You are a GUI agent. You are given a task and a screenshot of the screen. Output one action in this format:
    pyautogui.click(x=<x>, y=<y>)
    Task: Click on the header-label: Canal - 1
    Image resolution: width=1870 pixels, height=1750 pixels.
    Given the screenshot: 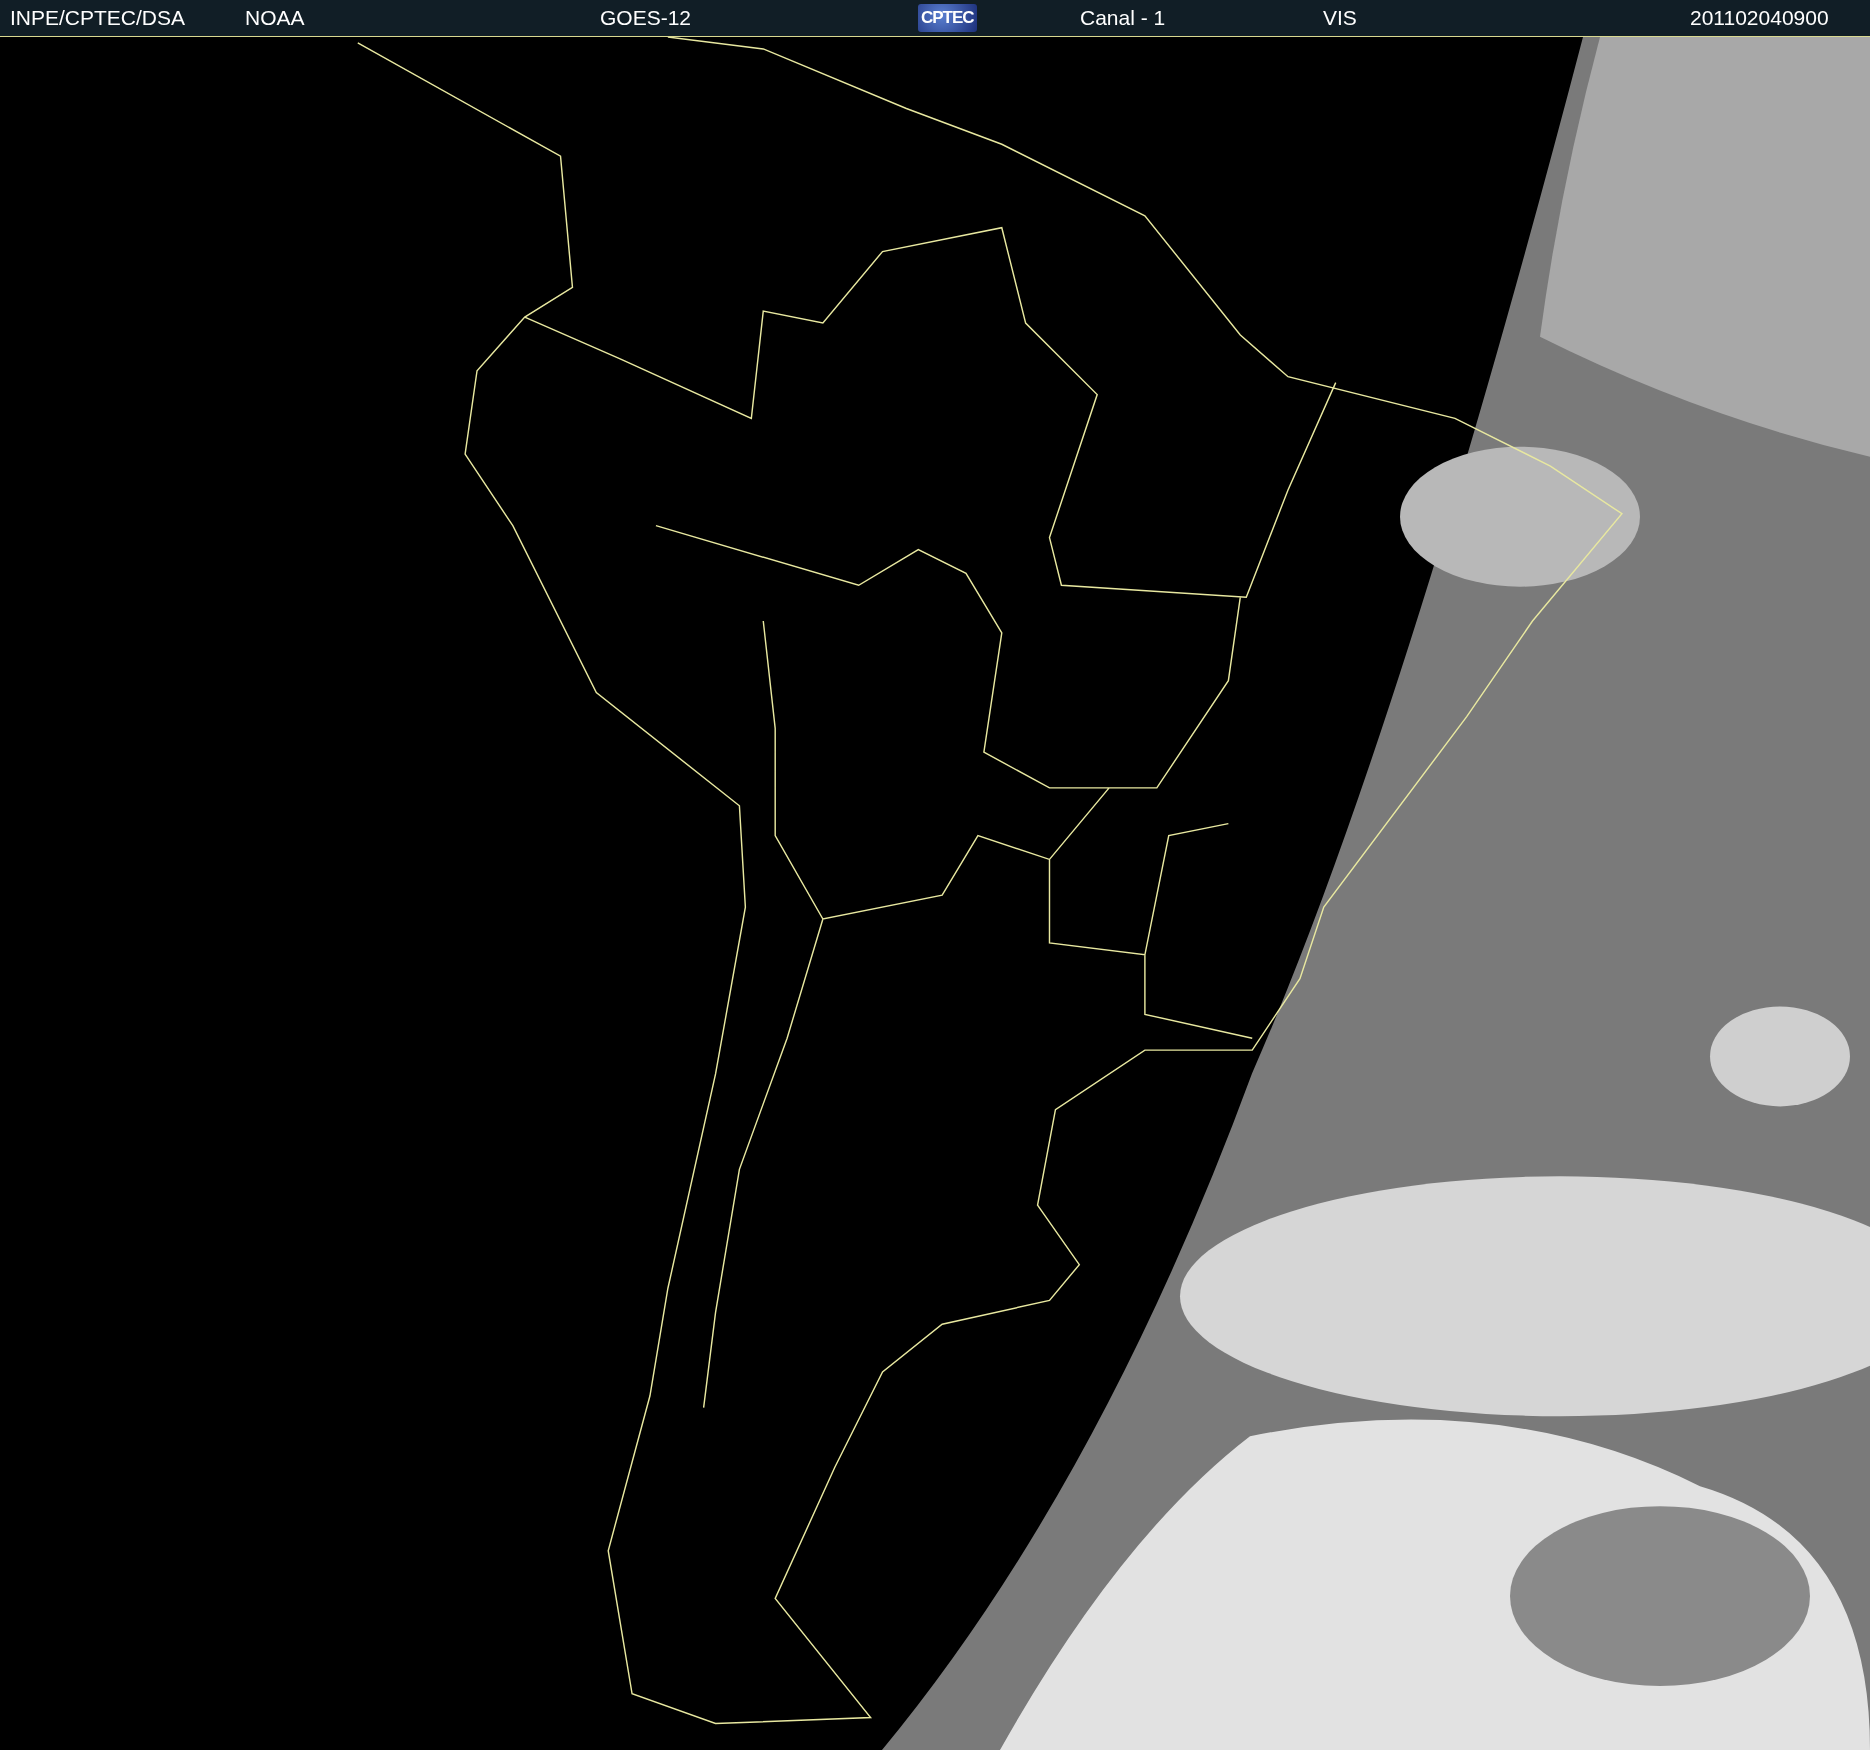 What is the action you would take?
    pyautogui.click(x=1123, y=18)
    